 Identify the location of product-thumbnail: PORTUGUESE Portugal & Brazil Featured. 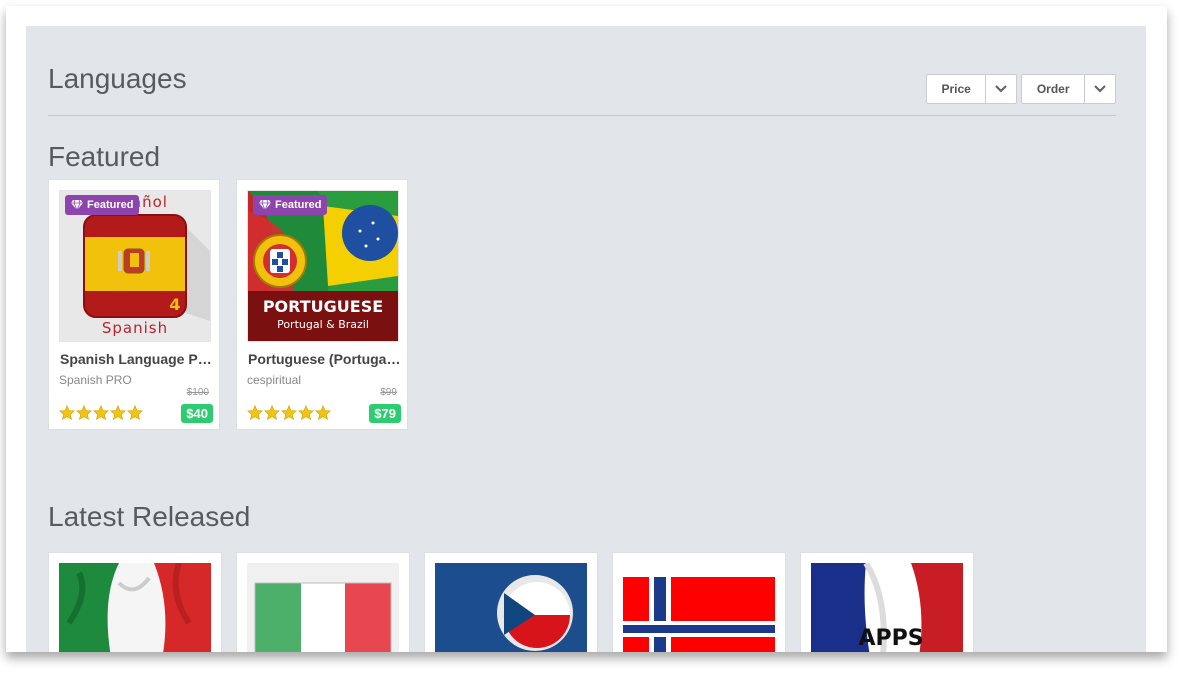
(323, 266).